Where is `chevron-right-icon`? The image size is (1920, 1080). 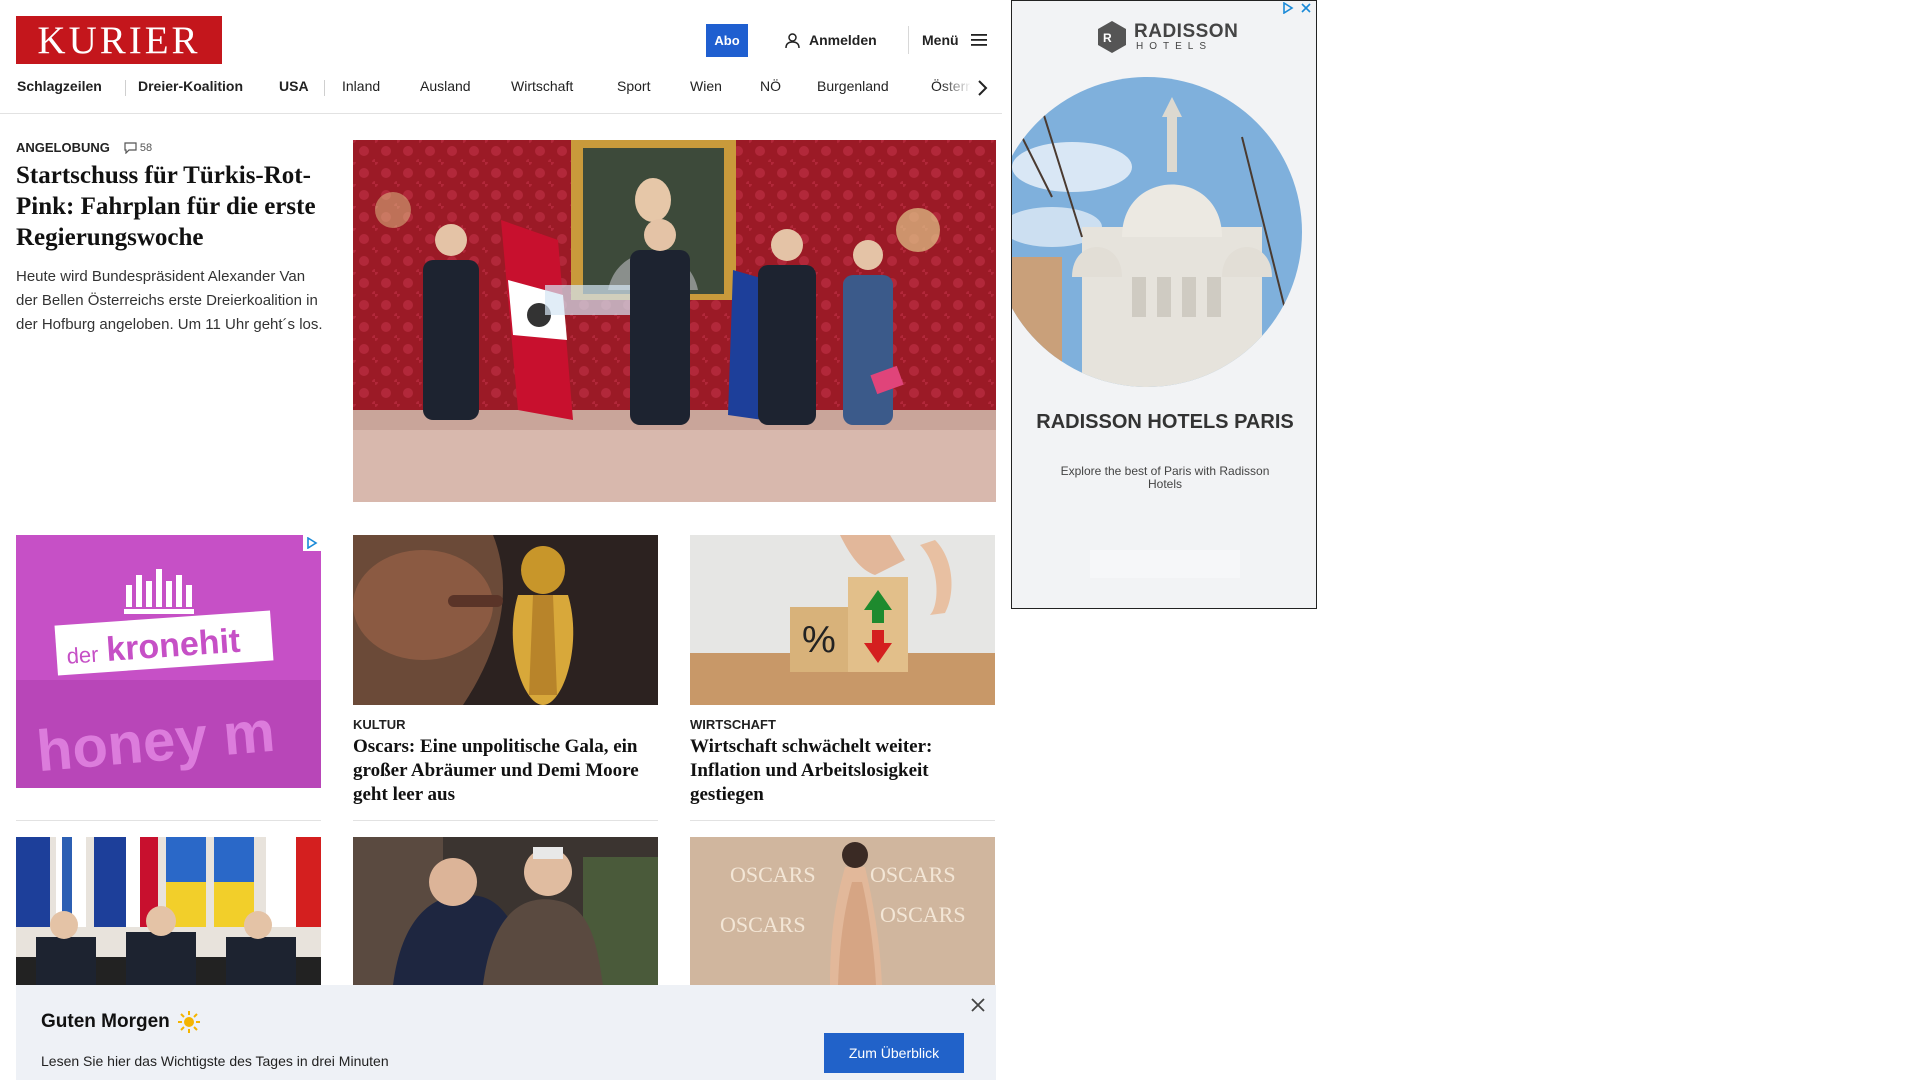 chevron-right-icon is located at coordinates (982, 88).